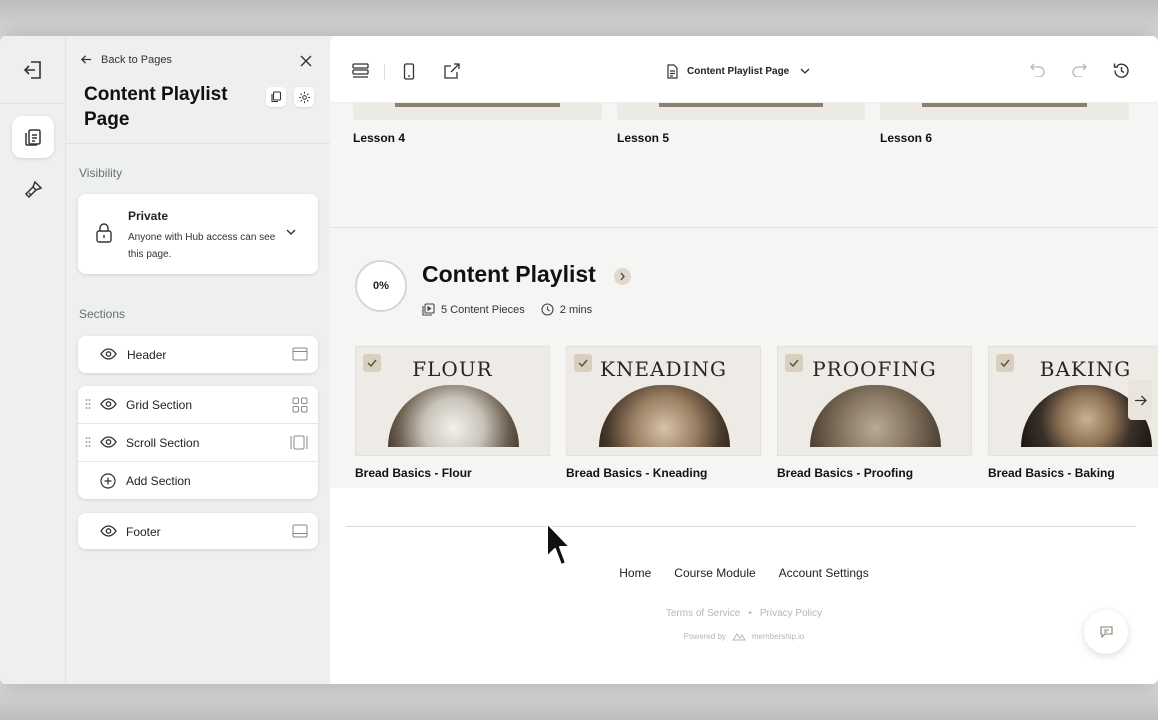  I want to click on content-card: PROOFING Bread Basics - Proofing, so click(874, 413).